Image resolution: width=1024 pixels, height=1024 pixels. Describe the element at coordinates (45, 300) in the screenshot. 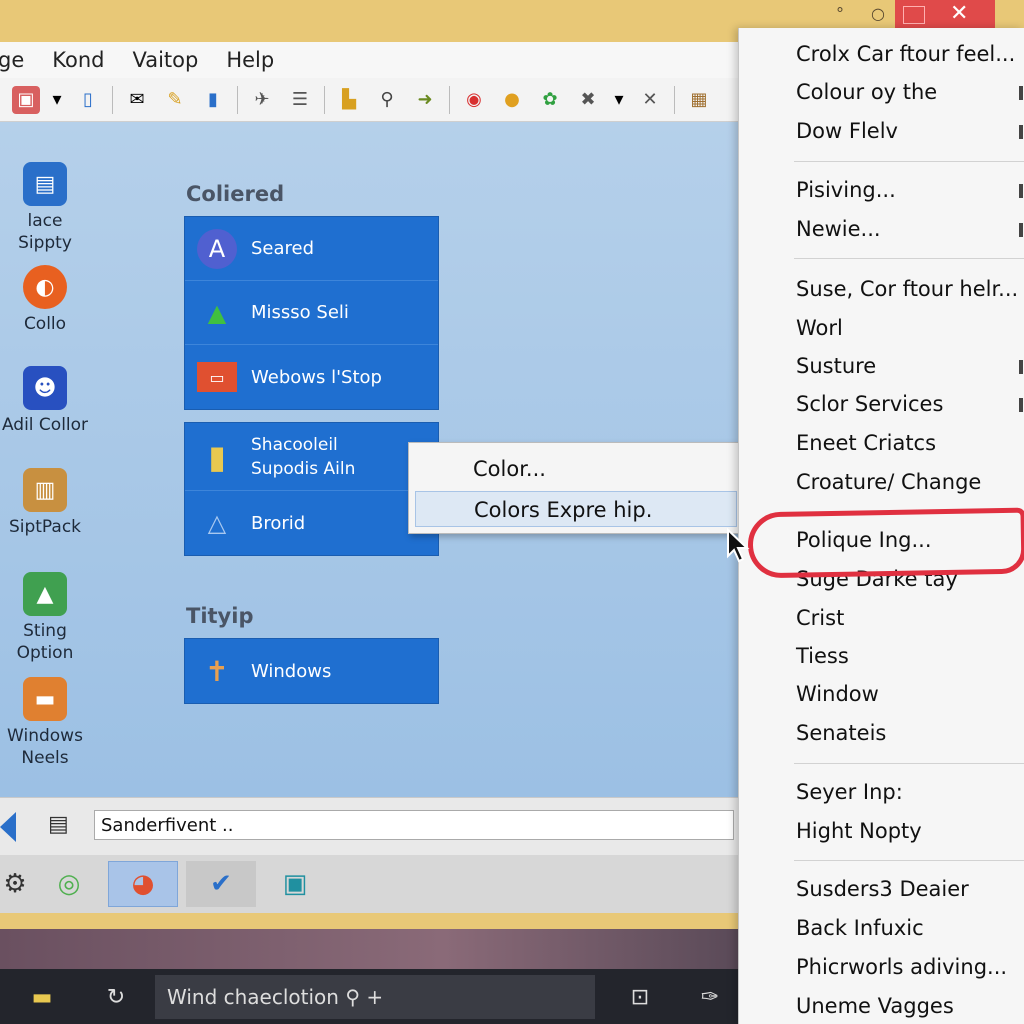

I see `desktop-icon: ◐ Collo` at that location.